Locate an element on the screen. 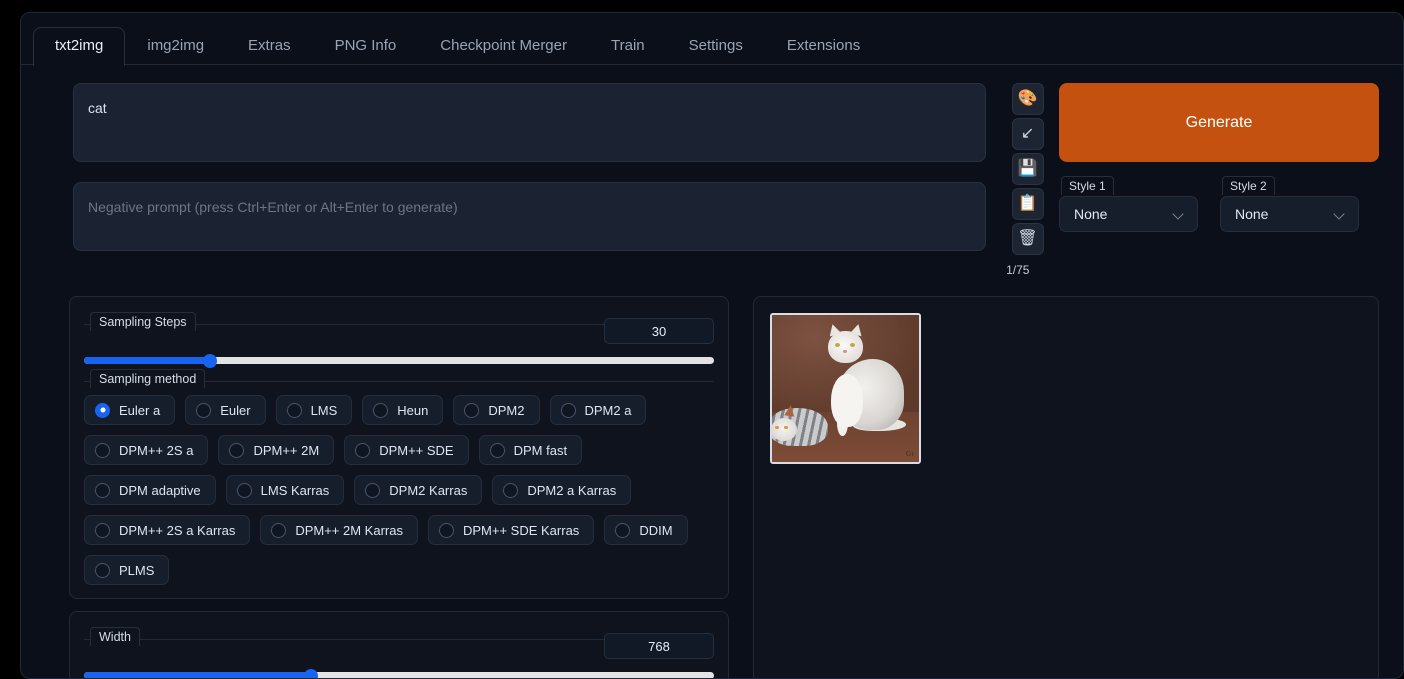 The width and height of the screenshot is (1404, 679). arrow-down-left-glyph: ↙ is located at coordinates (1027, 133).